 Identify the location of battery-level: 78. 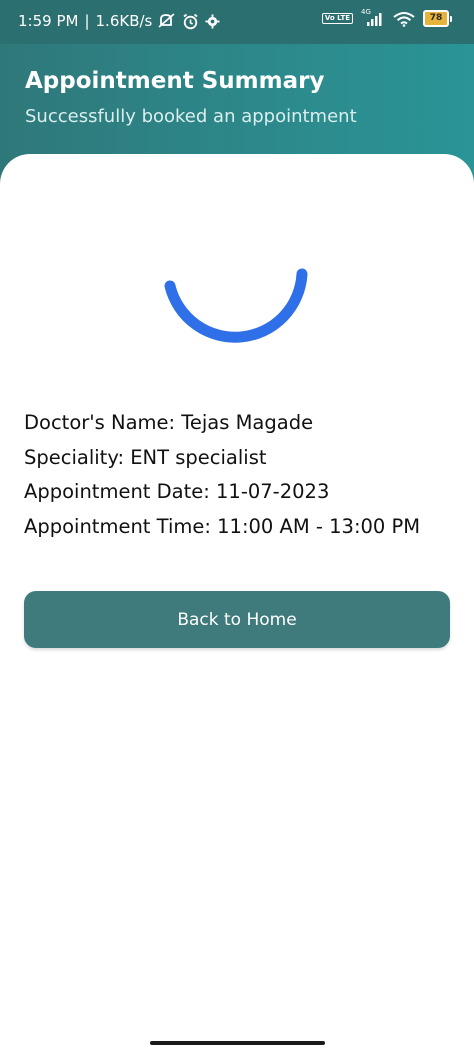
(436, 18).